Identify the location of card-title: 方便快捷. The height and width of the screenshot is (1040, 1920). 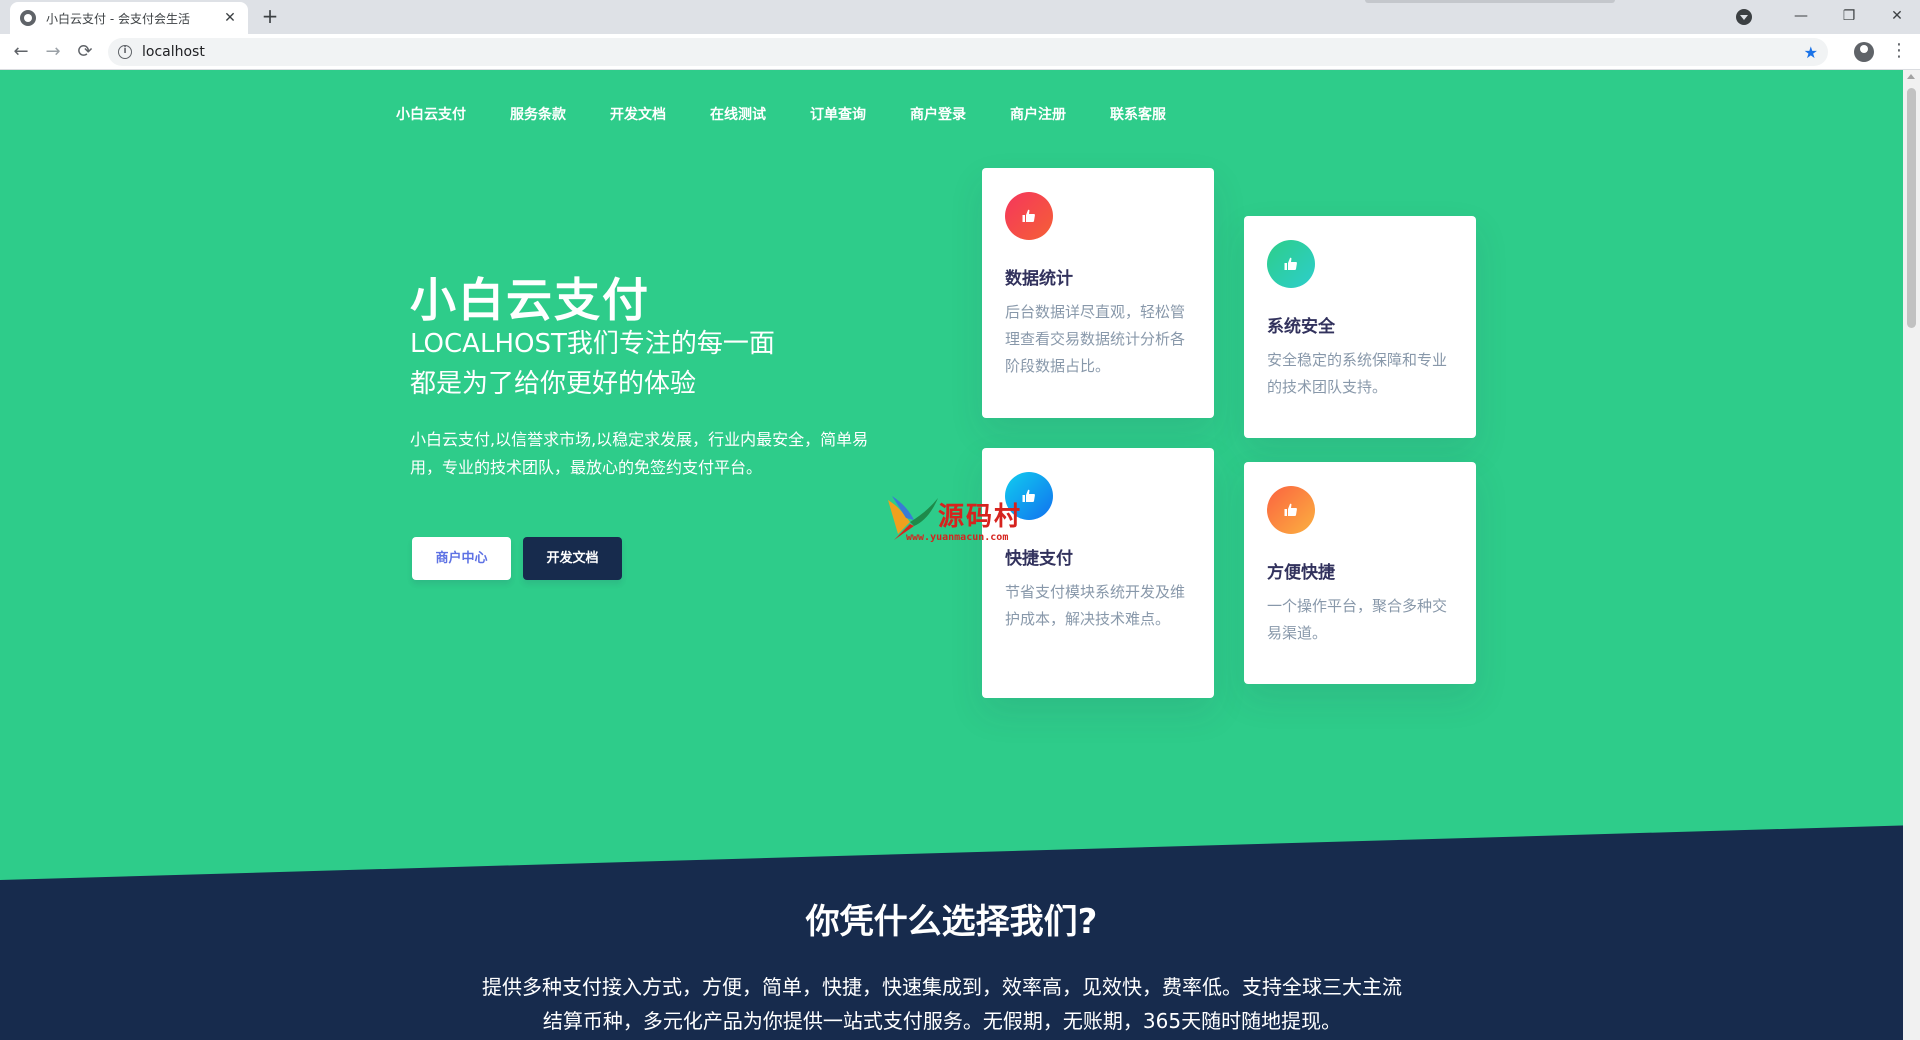
(1301, 573).